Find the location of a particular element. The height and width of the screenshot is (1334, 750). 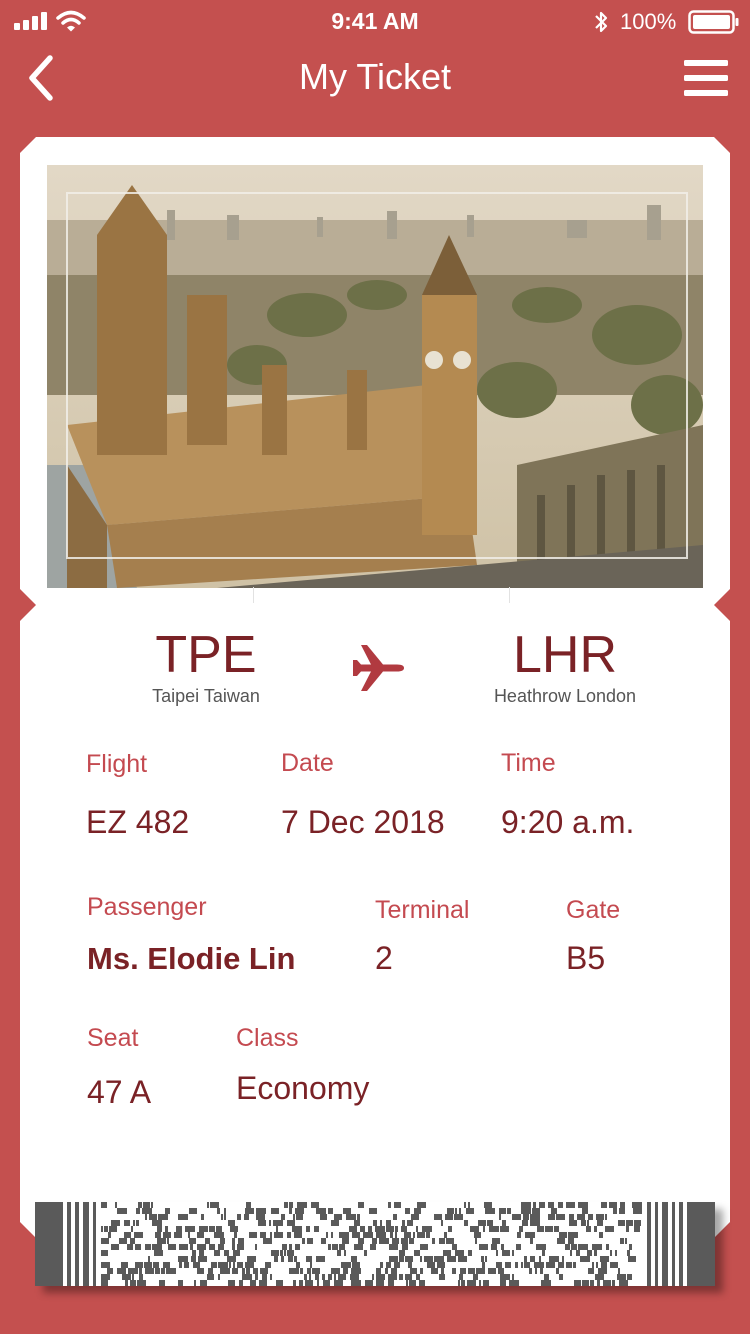

date-label: Date is located at coordinates (307, 763).